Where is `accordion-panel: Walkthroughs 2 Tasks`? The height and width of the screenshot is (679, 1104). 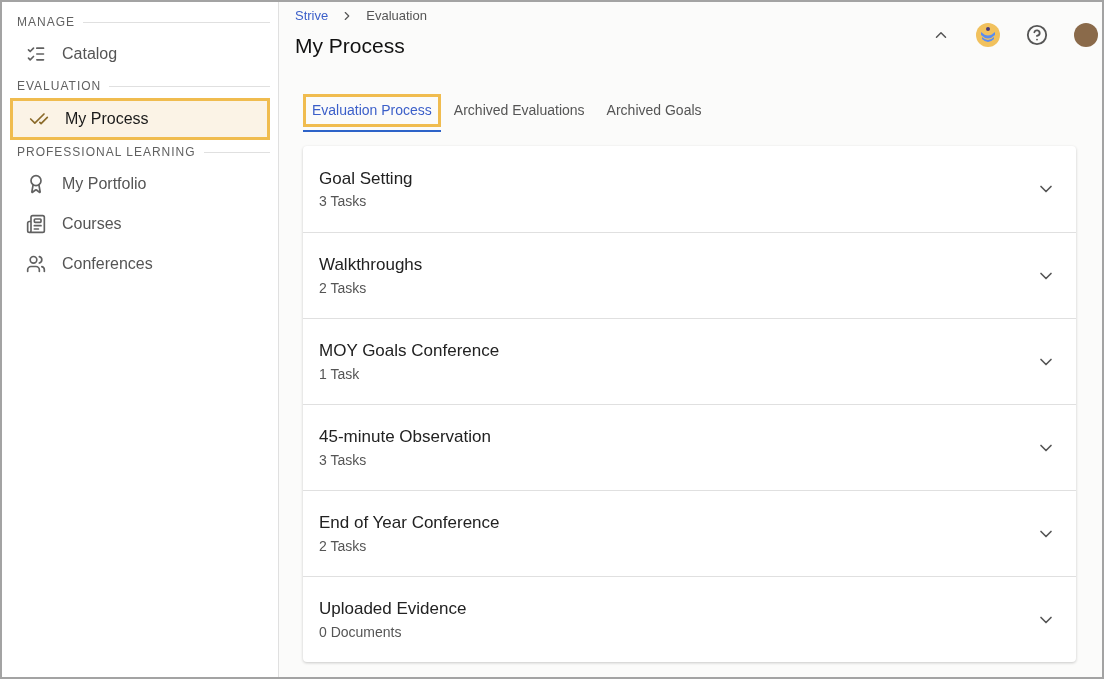 accordion-panel: Walkthroughs 2 Tasks is located at coordinates (689, 275).